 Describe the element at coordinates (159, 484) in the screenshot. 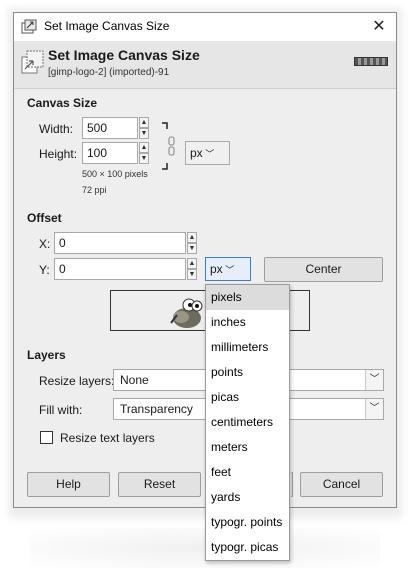

I see `reset-button: Reset` at that location.